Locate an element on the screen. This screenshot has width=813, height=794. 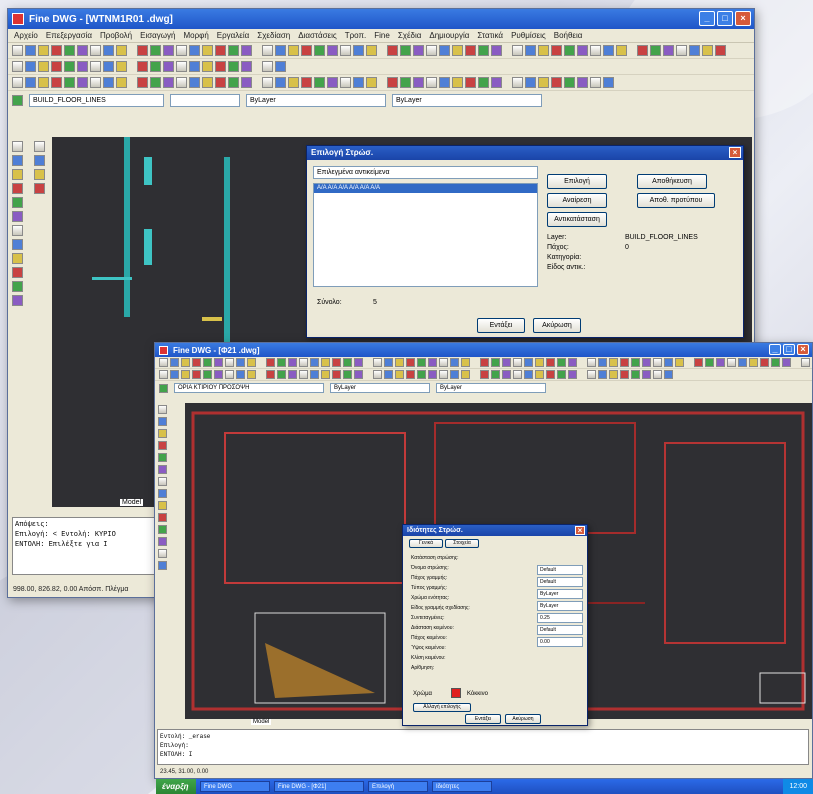
command-line: Εντολή: _erase Επιλογή: ΕΝΤΟΛΗ: Ι is located at coordinates (483, 747).